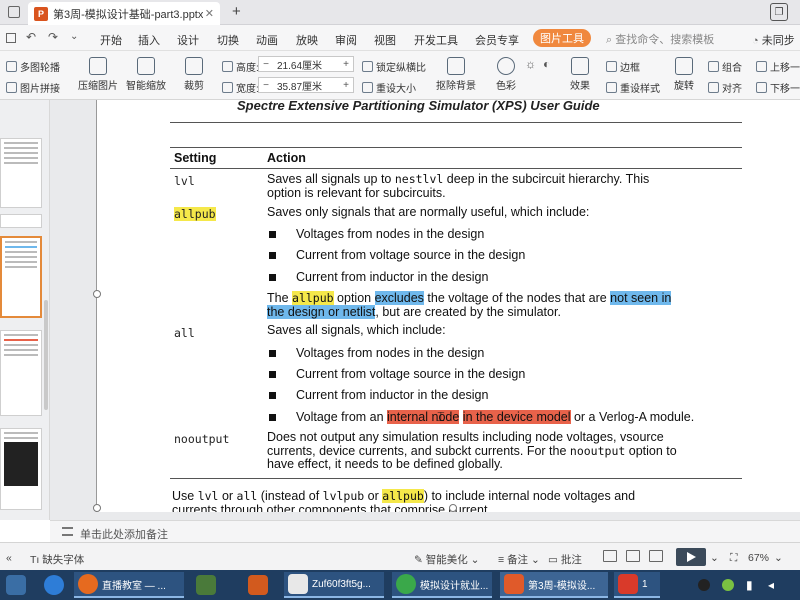 This screenshot has height=600, width=800. What do you see at coordinates (98, 74) in the screenshot?
I see `compress-picture-button: 压缩图片` at bounding box center [98, 74].